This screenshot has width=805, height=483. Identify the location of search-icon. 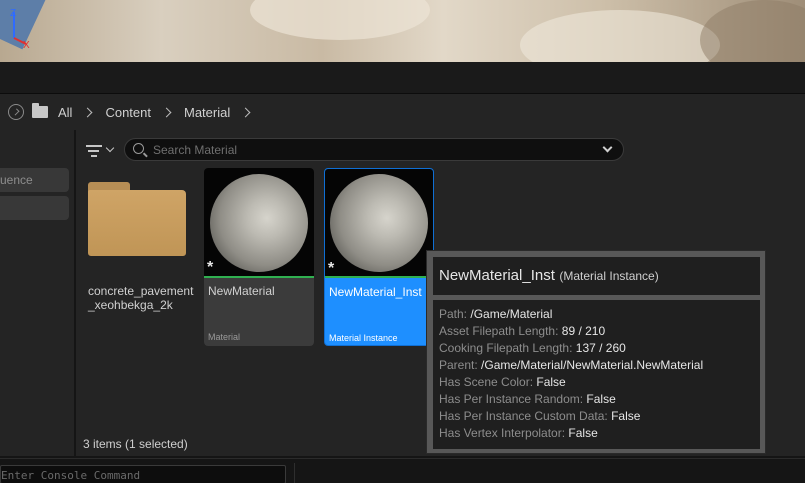
(138, 148).